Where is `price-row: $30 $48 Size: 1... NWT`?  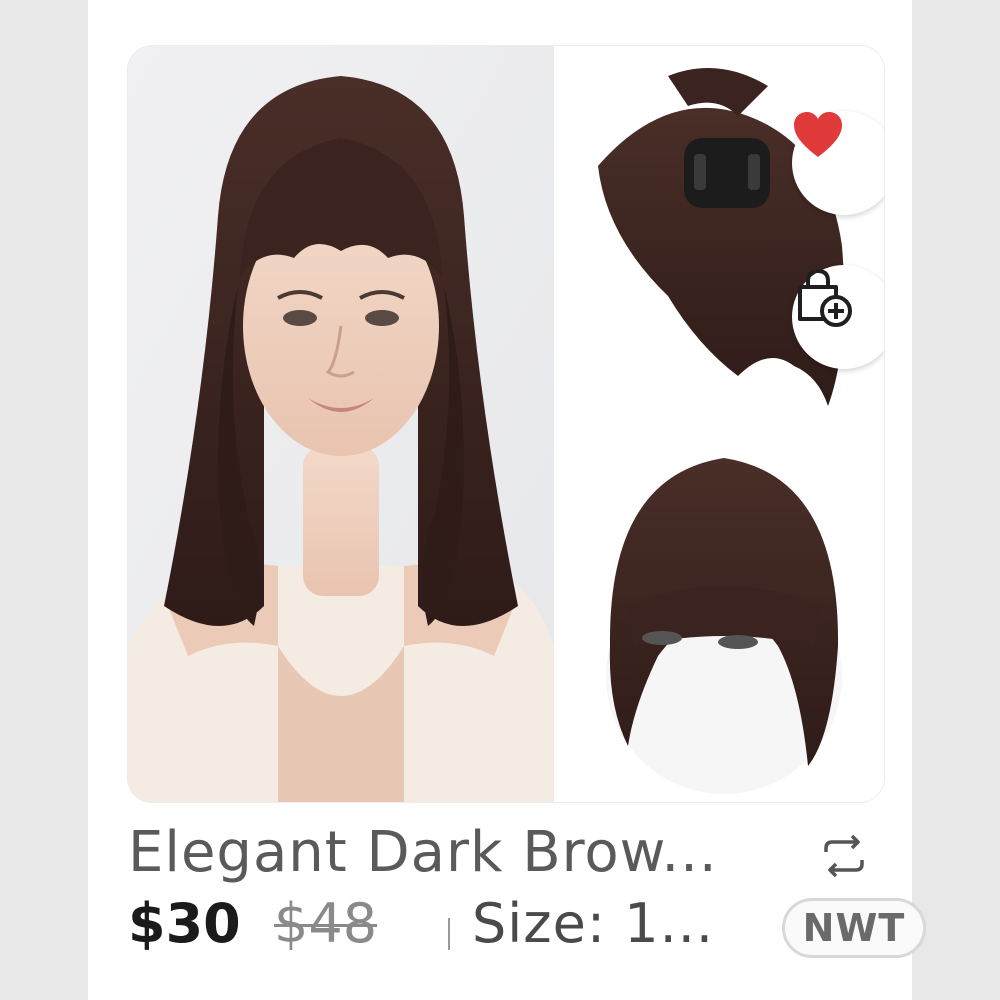
price-row: $30 $48 Size: 1... NWT is located at coordinates (527, 932).